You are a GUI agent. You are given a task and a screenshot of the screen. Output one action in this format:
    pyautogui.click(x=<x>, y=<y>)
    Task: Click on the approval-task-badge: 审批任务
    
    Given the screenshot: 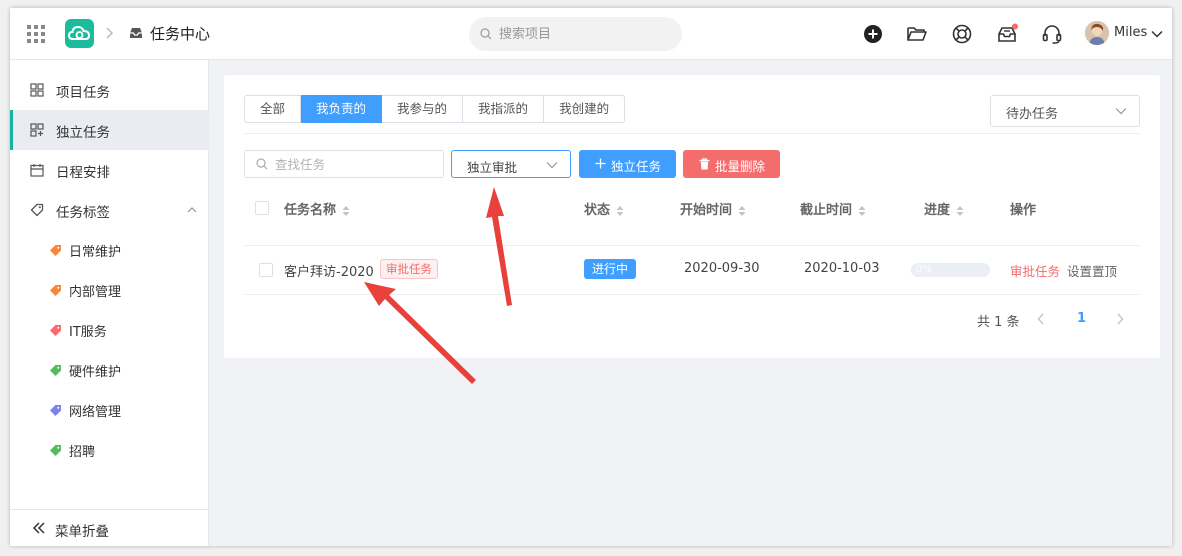 What is the action you would take?
    pyautogui.click(x=409, y=269)
    